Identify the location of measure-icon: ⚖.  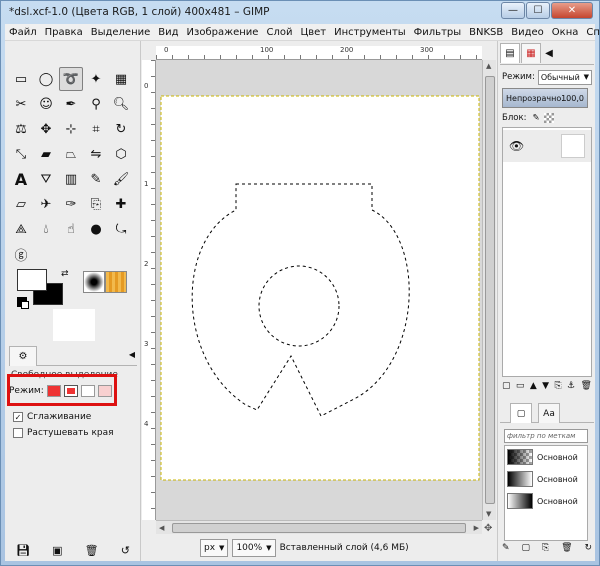
(21, 129).